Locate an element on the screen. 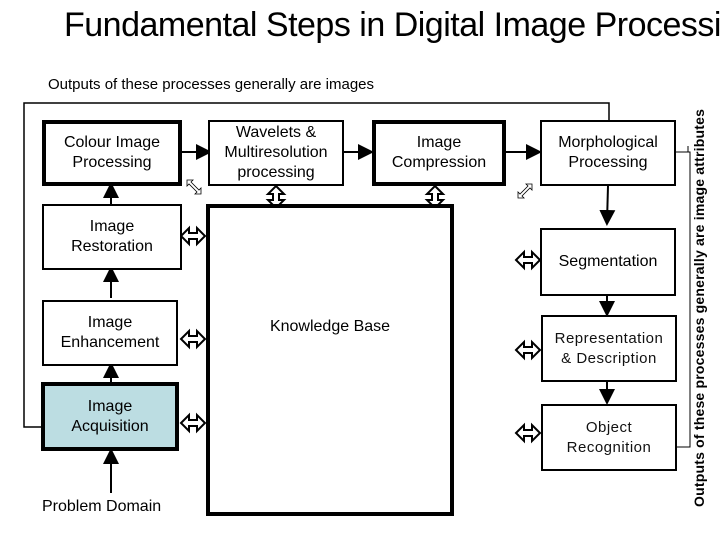 The width and height of the screenshot is (720, 540). image-acquisition-label: Image Acquisition is located at coordinates (110, 416).